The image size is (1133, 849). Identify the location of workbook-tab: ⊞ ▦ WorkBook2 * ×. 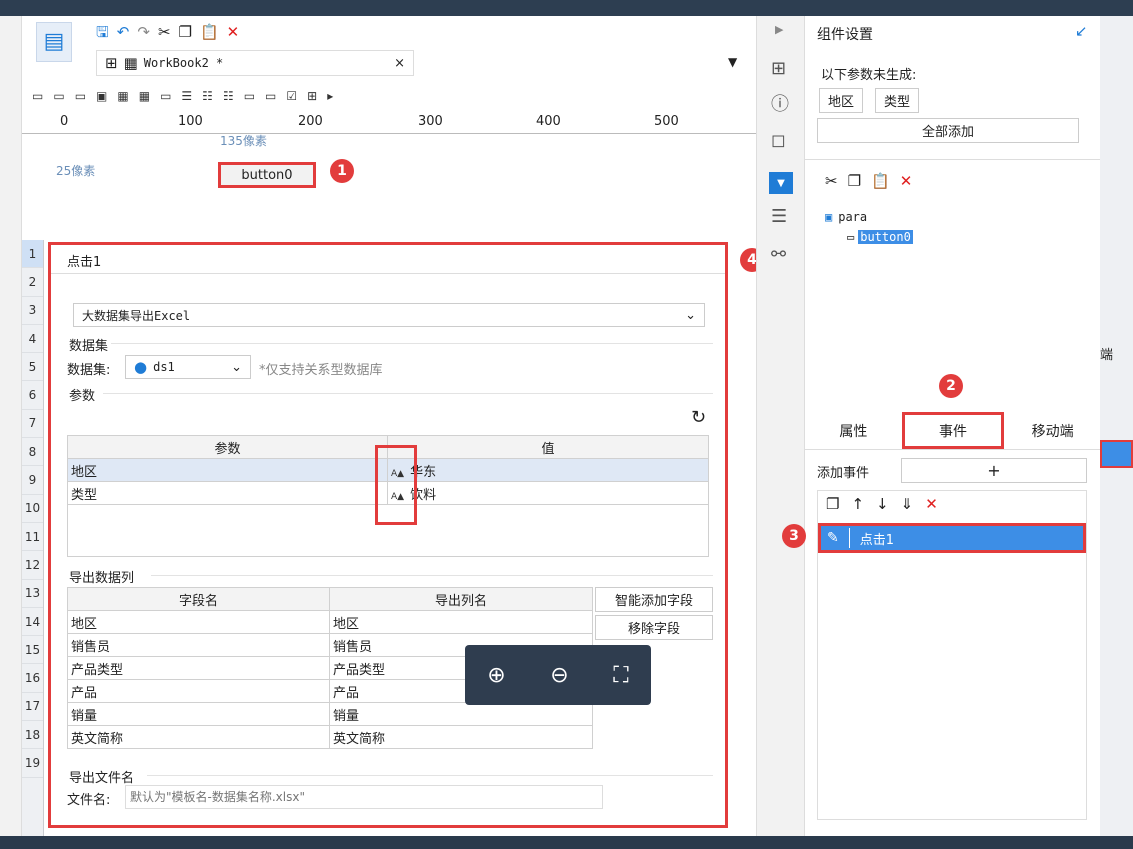
(255, 63).